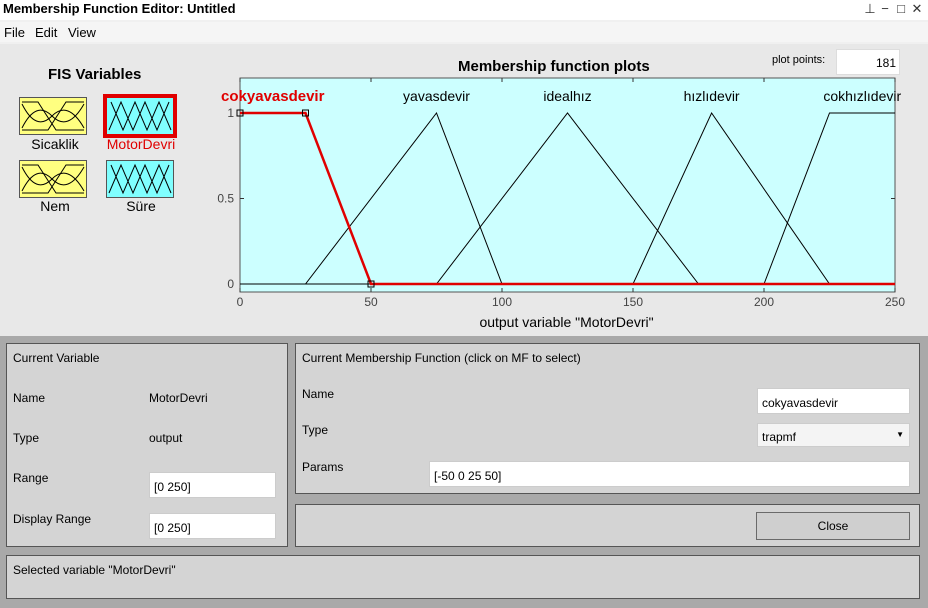  What do you see at coordinates (900, 434) in the screenshot?
I see `chevron-down-icon: ▼` at bounding box center [900, 434].